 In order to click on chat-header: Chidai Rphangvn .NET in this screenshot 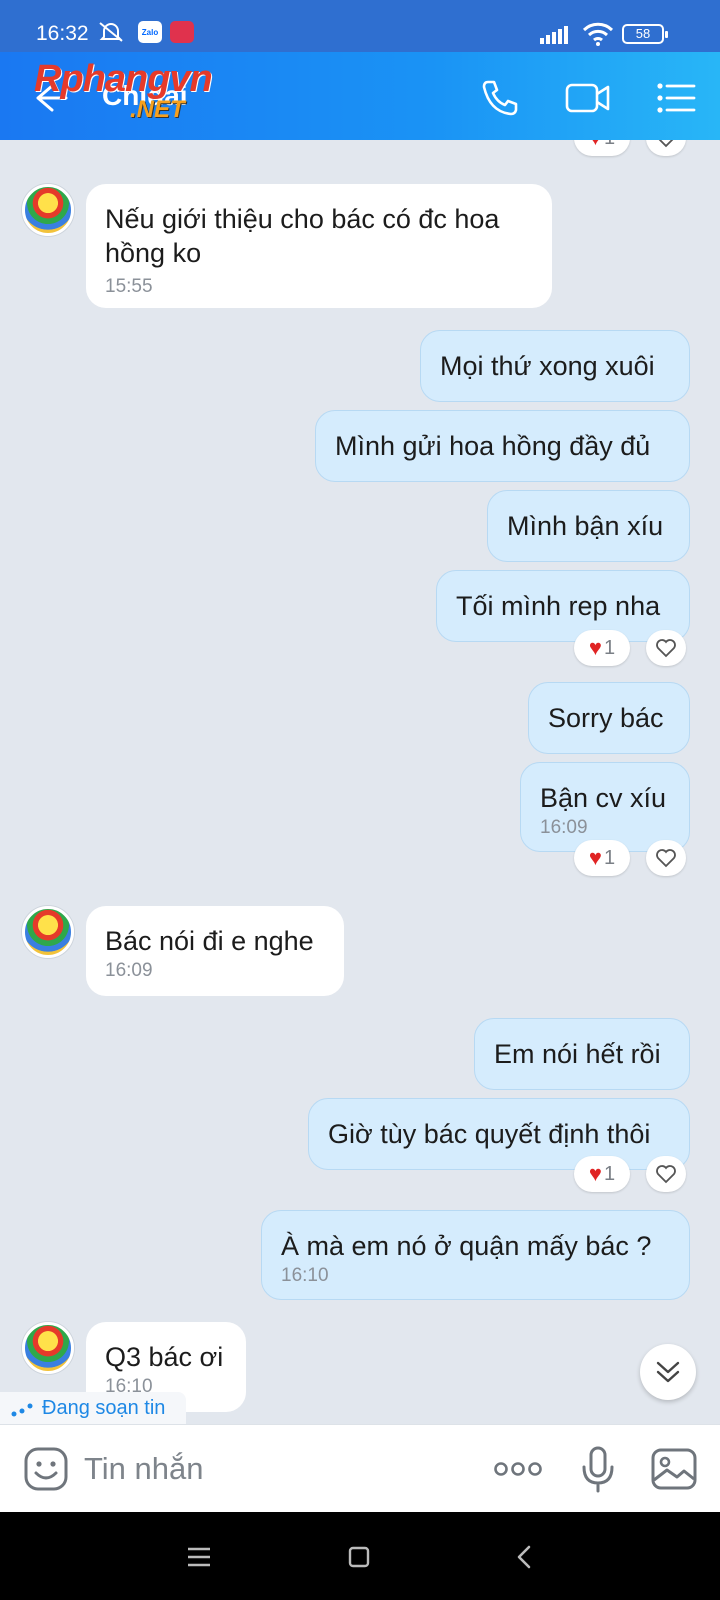, I will do `click(360, 96)`.